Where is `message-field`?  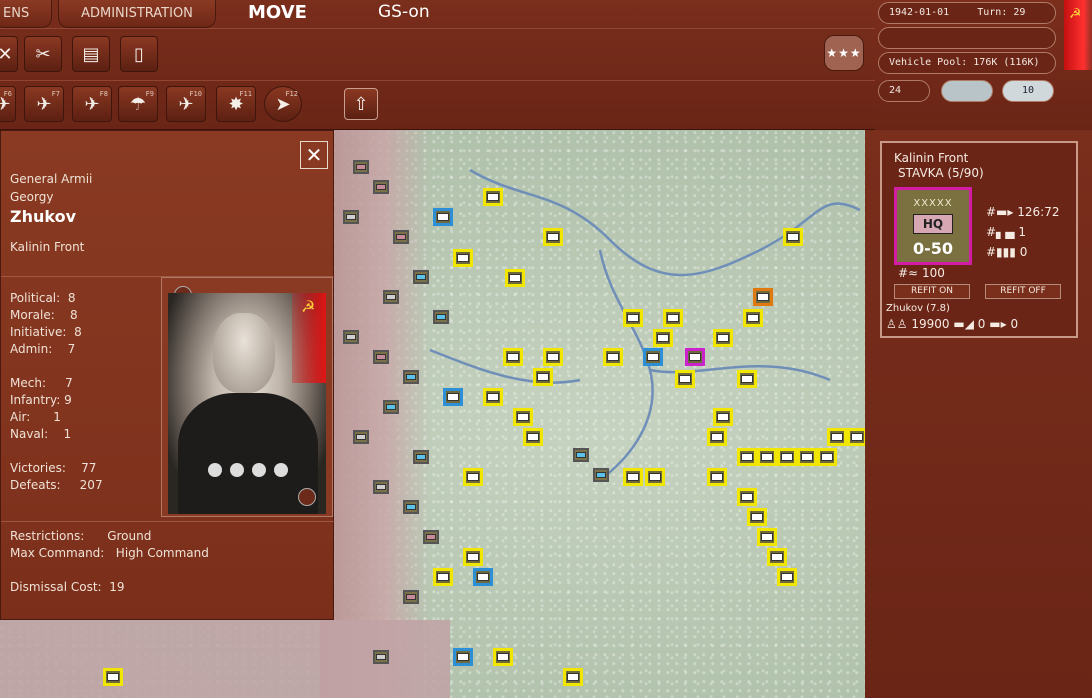 message-field is located at coordinates (967, 38).